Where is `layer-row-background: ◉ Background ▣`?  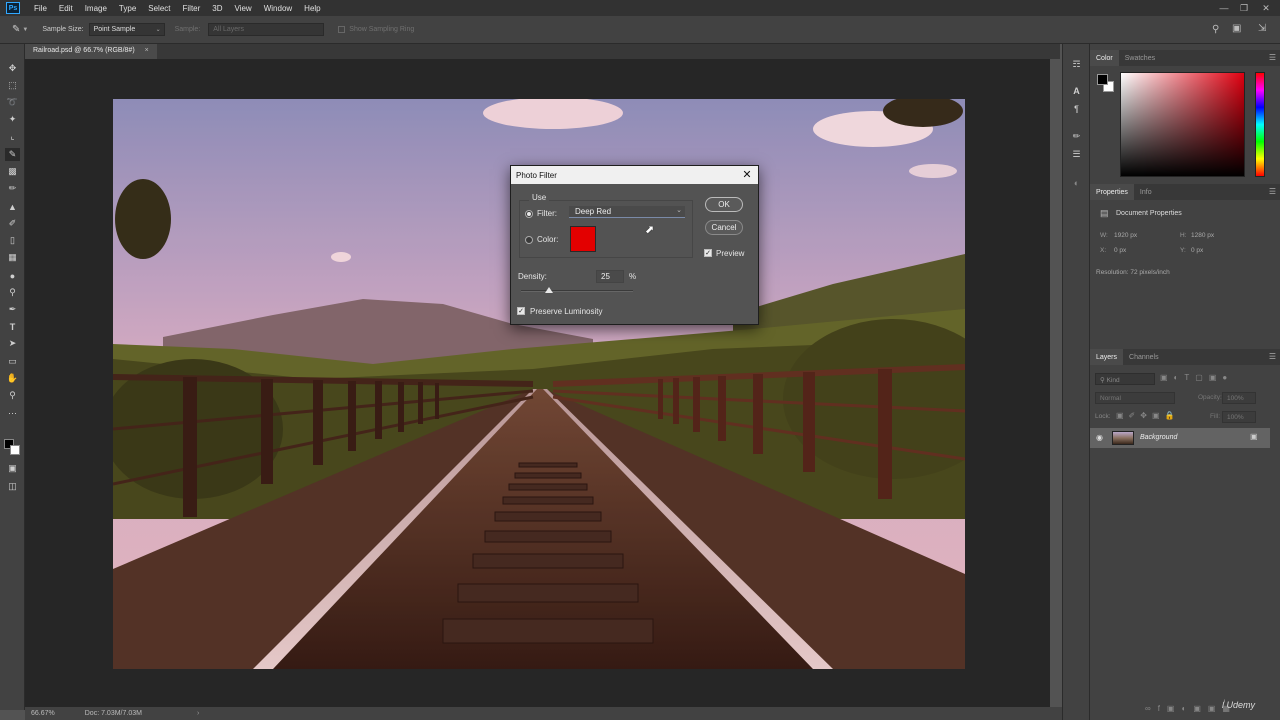
layer-row-background: ◉ Background ▣ is located at coordinates (1180, 438).